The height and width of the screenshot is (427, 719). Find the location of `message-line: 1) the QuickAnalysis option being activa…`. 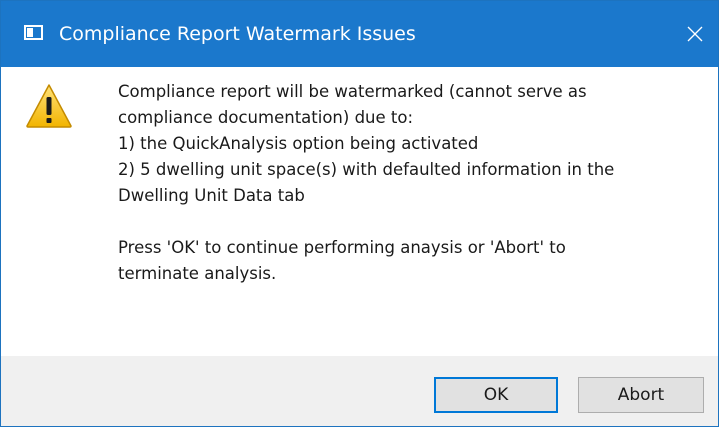

message-line: 1) the QuickAnalysis option being activa… is located at coordinates (298, 143).